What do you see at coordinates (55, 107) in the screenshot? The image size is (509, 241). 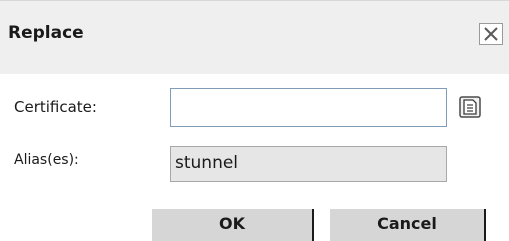 I see `certificate-label: Certificate:` at bounding box center [55, 107].